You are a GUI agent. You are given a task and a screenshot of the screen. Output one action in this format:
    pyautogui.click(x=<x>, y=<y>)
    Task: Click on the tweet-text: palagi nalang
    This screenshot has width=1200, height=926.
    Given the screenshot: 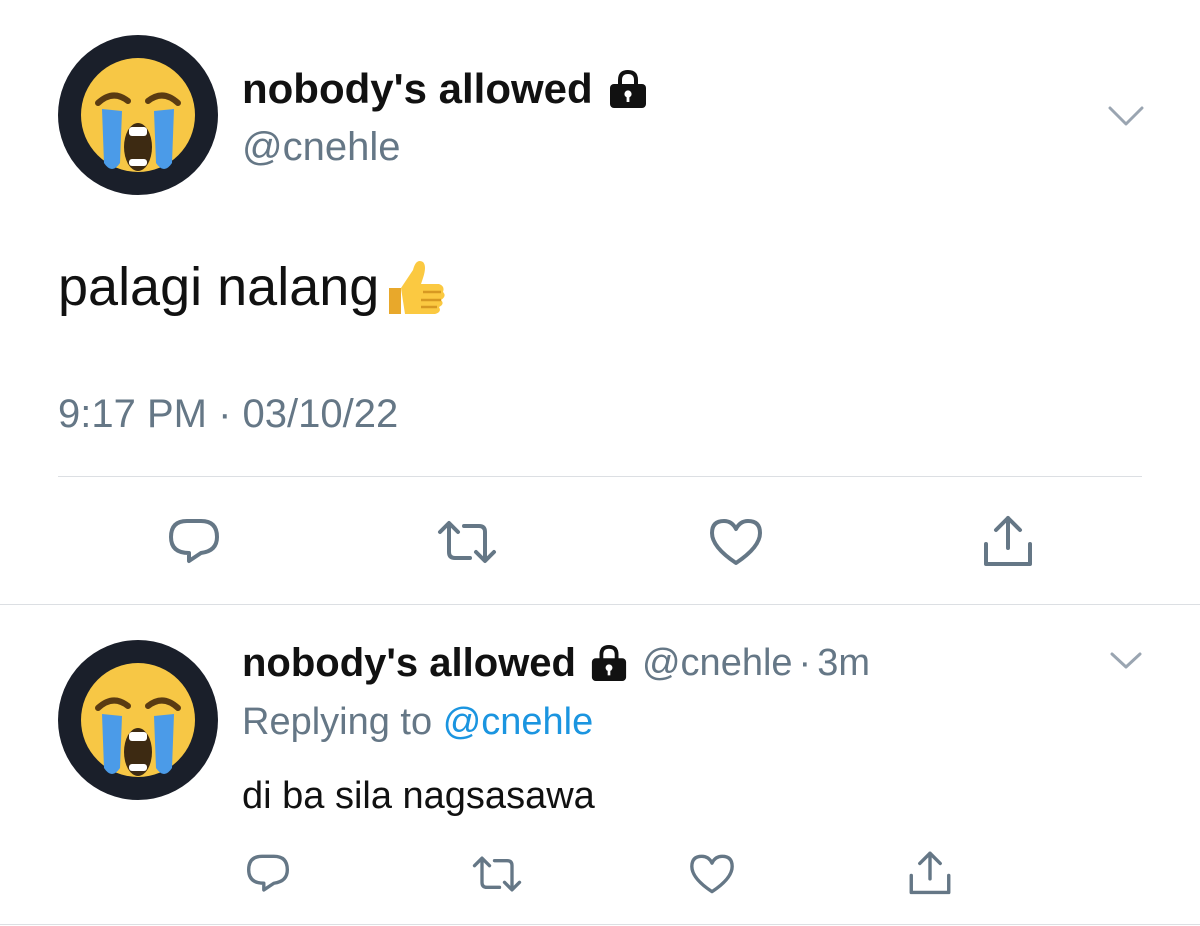 What is the action you would take?
    pyautogui.click(x=253, y=287)
    